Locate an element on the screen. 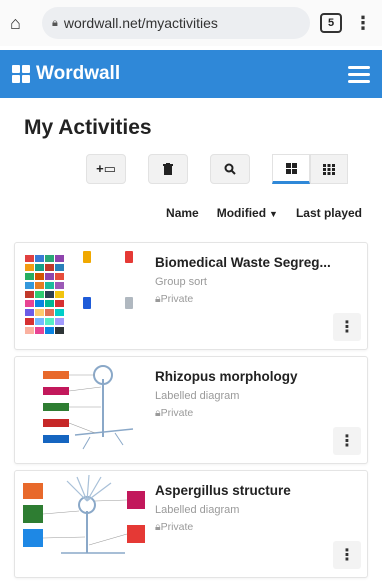 The width and height of the screenshot is (382, 581). hamburger-menu-icon is located at coordinates (359, 74).